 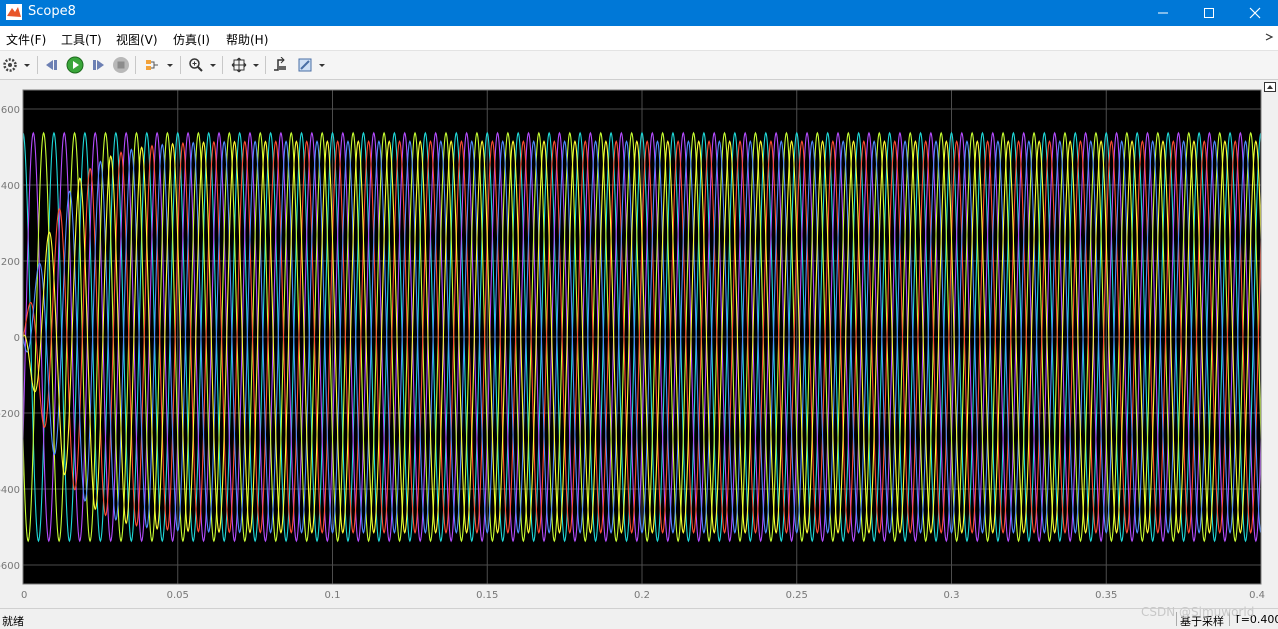 What do you see at coordinates (1269, 37) in the screenshot?
I see `menu-overflow-icon` at bounding box center [1269, 37].